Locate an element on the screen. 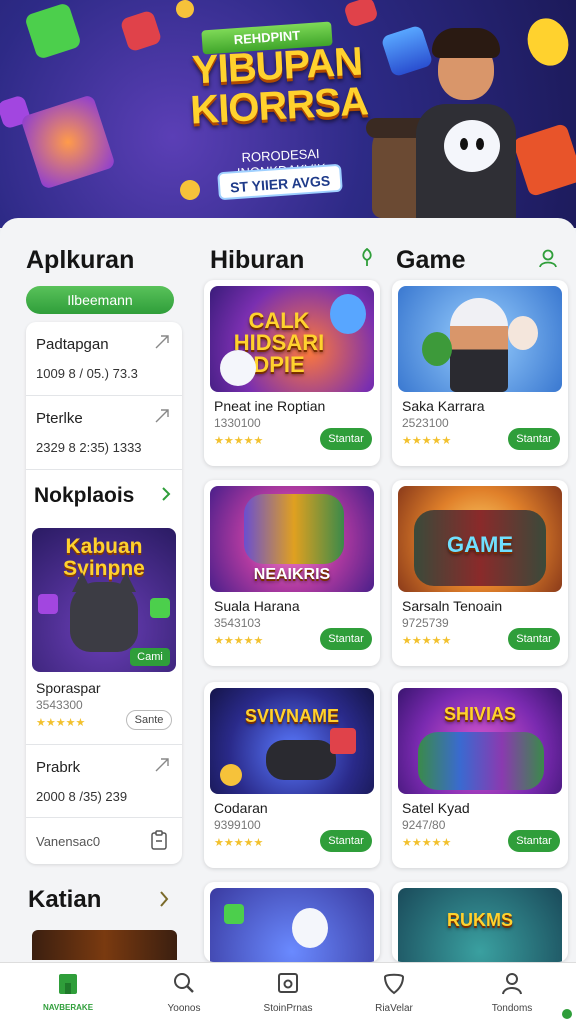 This screenshot has width=576, height=1024. game-card-number: 9725739 is located at coordinates (425, 623).